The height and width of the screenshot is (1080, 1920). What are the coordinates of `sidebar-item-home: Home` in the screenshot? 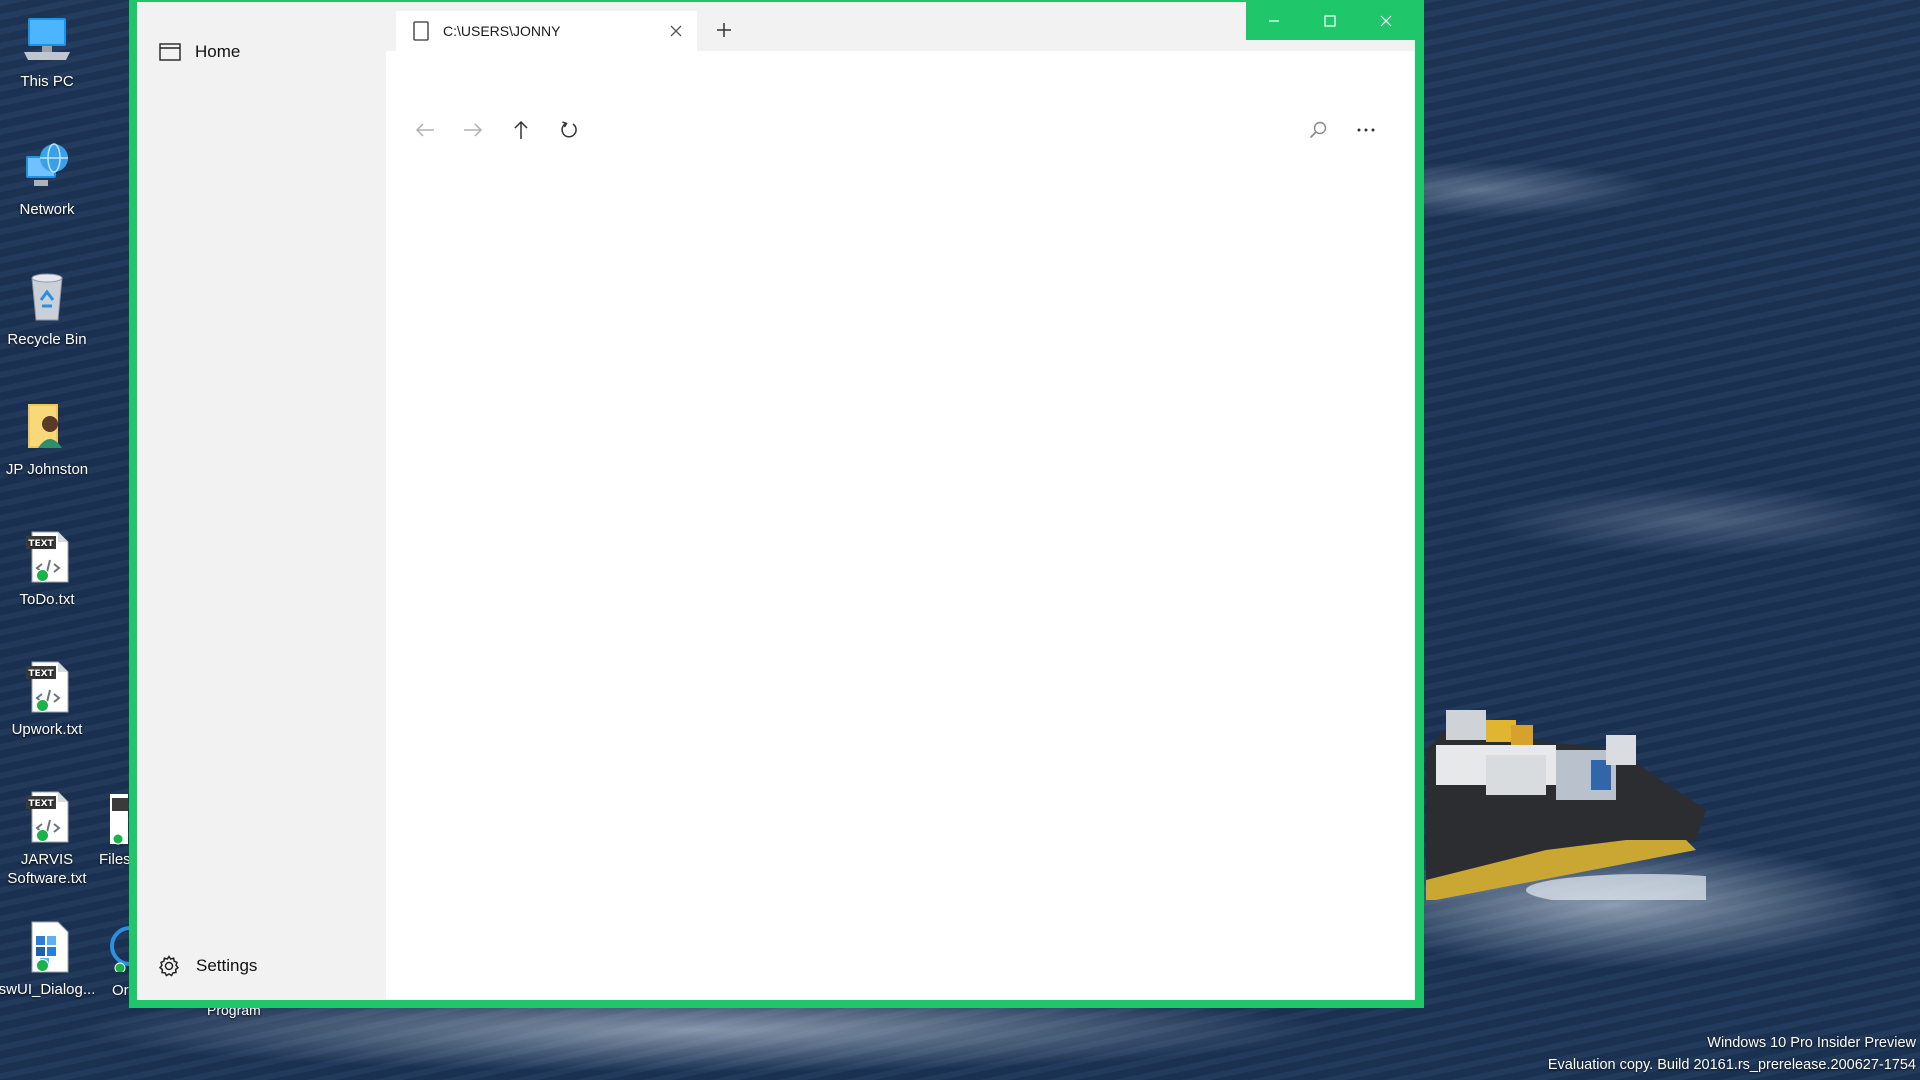 It's located at (261, 52).